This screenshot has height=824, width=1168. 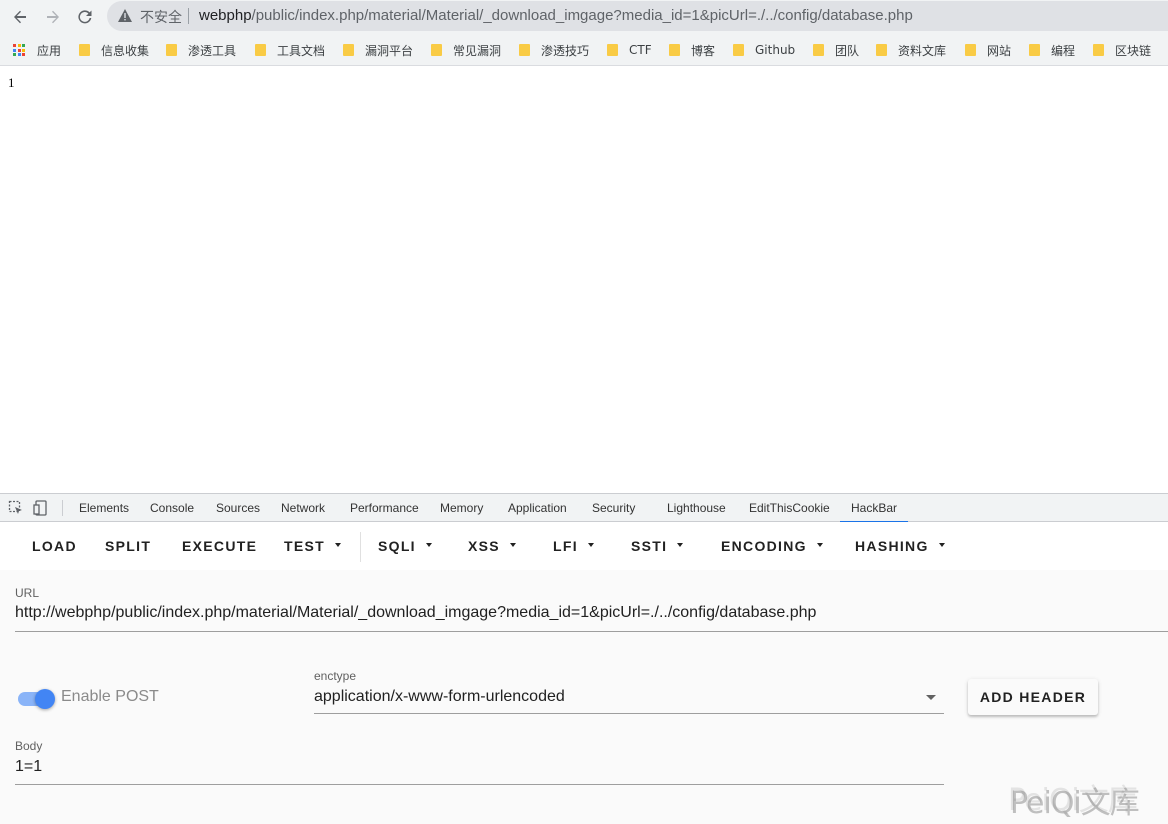 I want to click on bookmark-folder: 渗透工具, so click(x=201, y=50).